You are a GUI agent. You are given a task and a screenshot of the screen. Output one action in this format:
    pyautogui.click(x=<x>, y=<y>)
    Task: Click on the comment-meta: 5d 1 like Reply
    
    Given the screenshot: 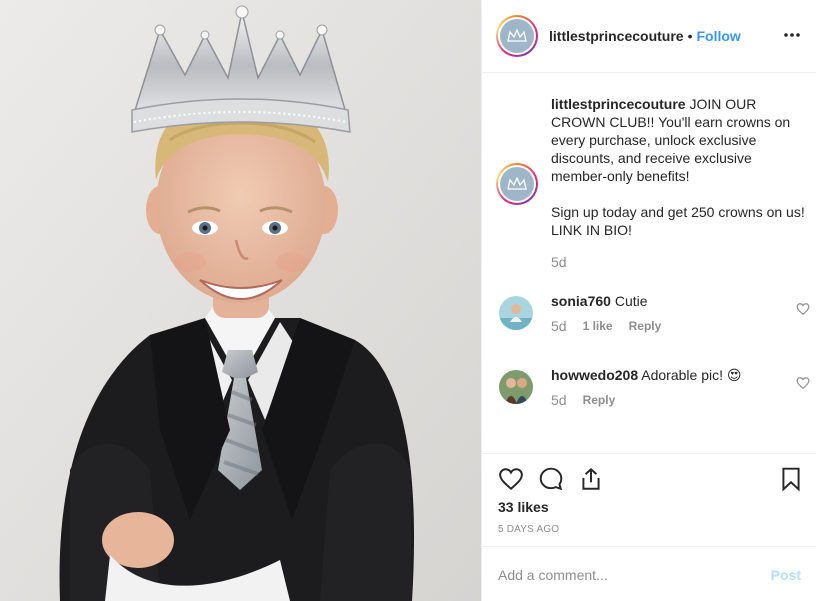 What is the action you would take?
    pyautogui.click(x=614, y=326)
    